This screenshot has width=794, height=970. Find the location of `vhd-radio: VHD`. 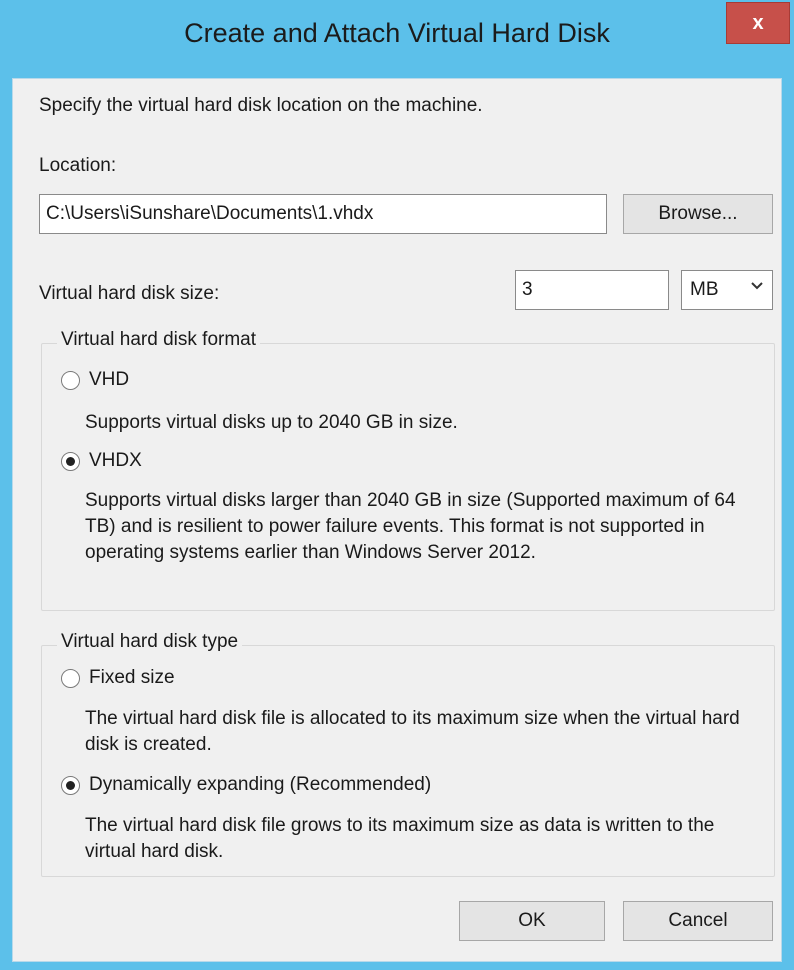

vhd-radio: VHD is located at coordinates (95, 380).